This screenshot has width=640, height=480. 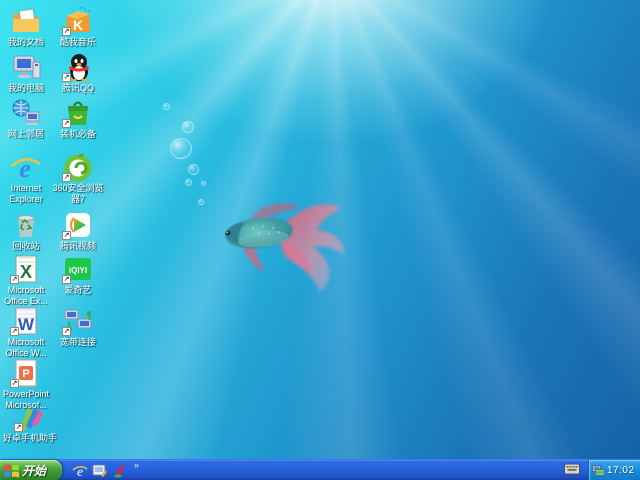 I want to click on desktop-icon-tencent-video: ↗ 腾讯视频, so click(x=78, y=231).